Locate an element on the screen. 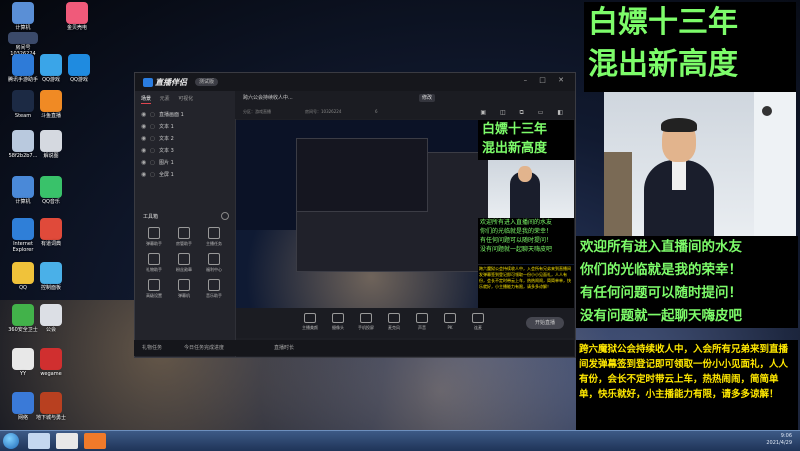 The width and height of the screenshot is (800, 451). gear-icon is located at coordinates (225, 216).